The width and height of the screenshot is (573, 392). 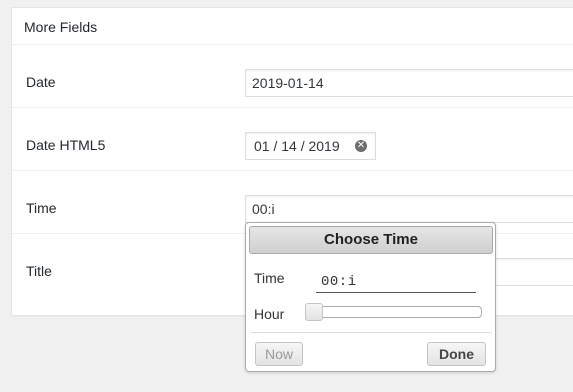 What do you see at coordinates (393, 312) in the screenshot?
I see `hour-slider` at bounding box center [393, 312].